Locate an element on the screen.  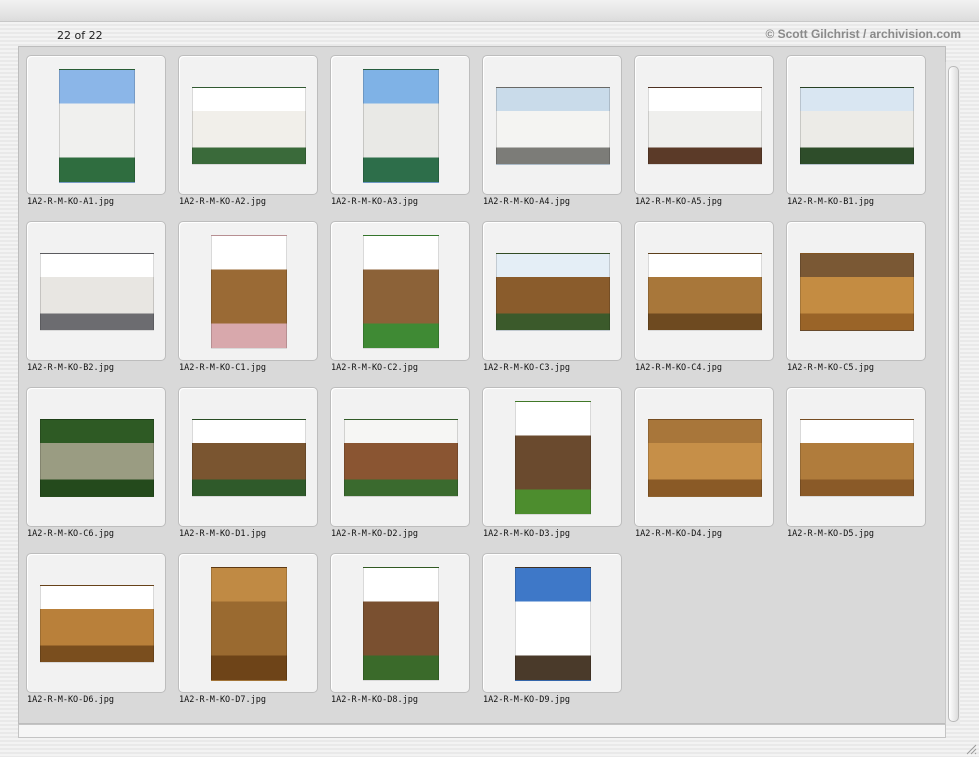
thumbnail-item: 1A2-R-M-KO-D1.jpg is located at coordinates (247, 459).